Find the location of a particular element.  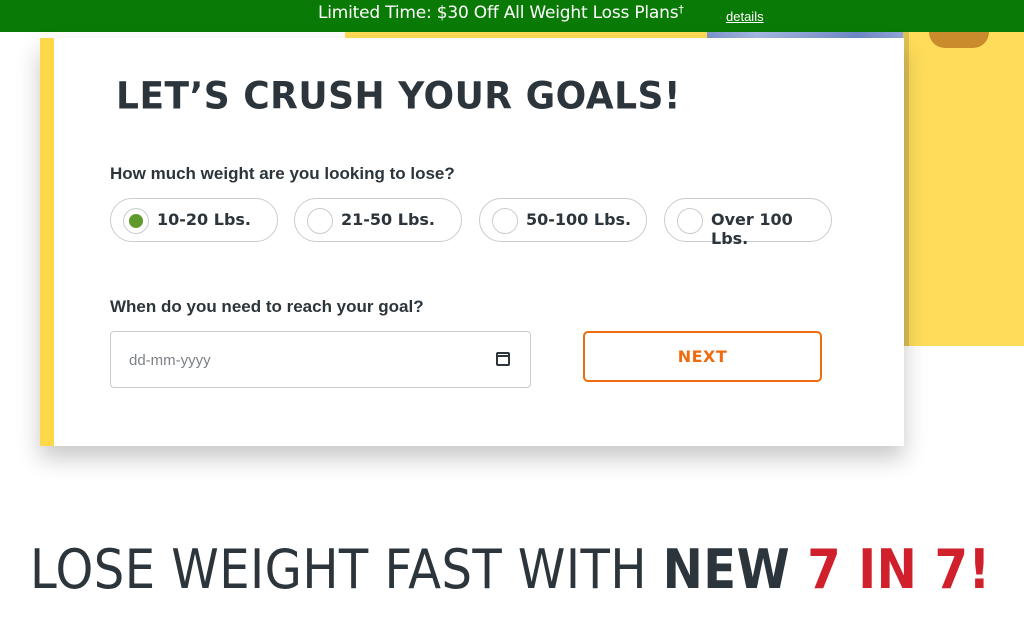

weight-option-over-100: Over 100 Lbs. is located at coordinates (748, 223).